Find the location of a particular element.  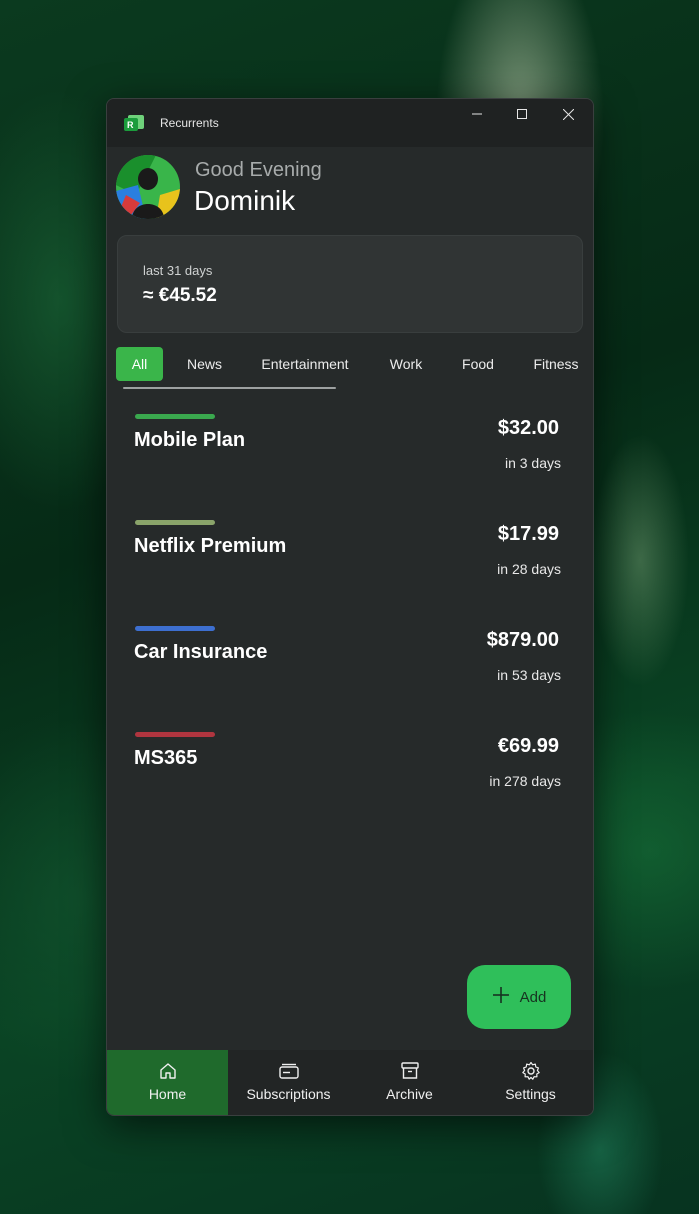

subscription-price: $879.00 is located at coordinates (522, 640).